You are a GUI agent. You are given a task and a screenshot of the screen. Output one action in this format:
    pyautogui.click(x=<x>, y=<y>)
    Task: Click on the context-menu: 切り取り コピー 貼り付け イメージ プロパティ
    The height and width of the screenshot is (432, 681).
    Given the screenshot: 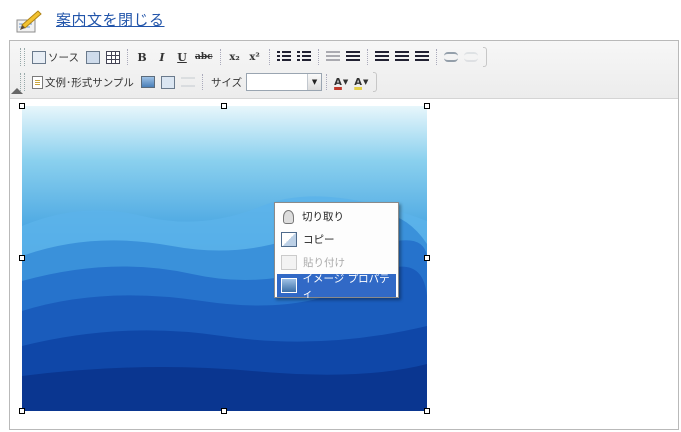 What is the action you would take?
    pyautogui.click(x=336, y=251)
    